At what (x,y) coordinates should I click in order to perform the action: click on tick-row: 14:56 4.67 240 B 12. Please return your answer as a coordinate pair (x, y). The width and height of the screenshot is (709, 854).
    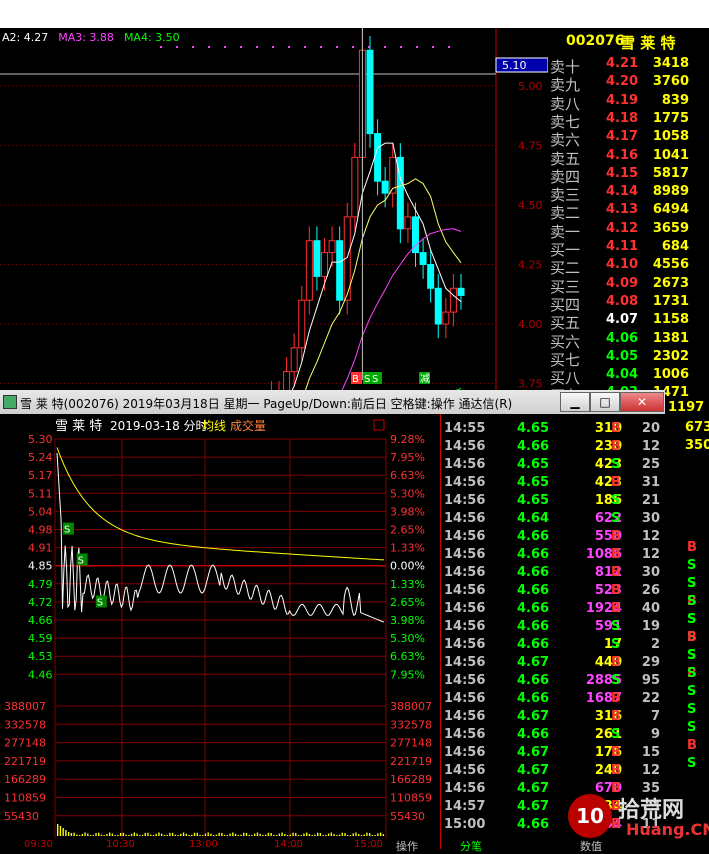
    Looking at the image, I should click on (553, 771).